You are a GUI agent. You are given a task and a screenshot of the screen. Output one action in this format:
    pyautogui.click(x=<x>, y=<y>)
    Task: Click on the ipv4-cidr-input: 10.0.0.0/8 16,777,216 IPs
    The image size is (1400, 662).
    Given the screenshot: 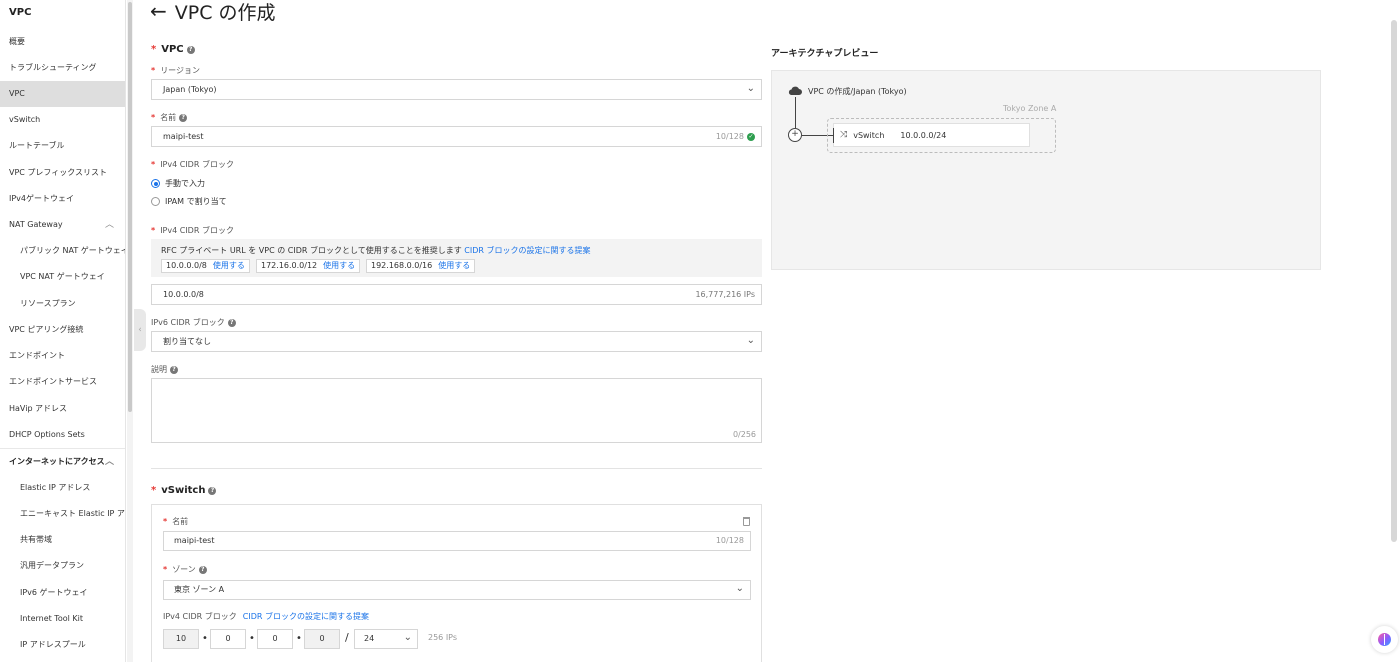 What is the action you would take?
    pyautogui.click(x=456, y=294)
    